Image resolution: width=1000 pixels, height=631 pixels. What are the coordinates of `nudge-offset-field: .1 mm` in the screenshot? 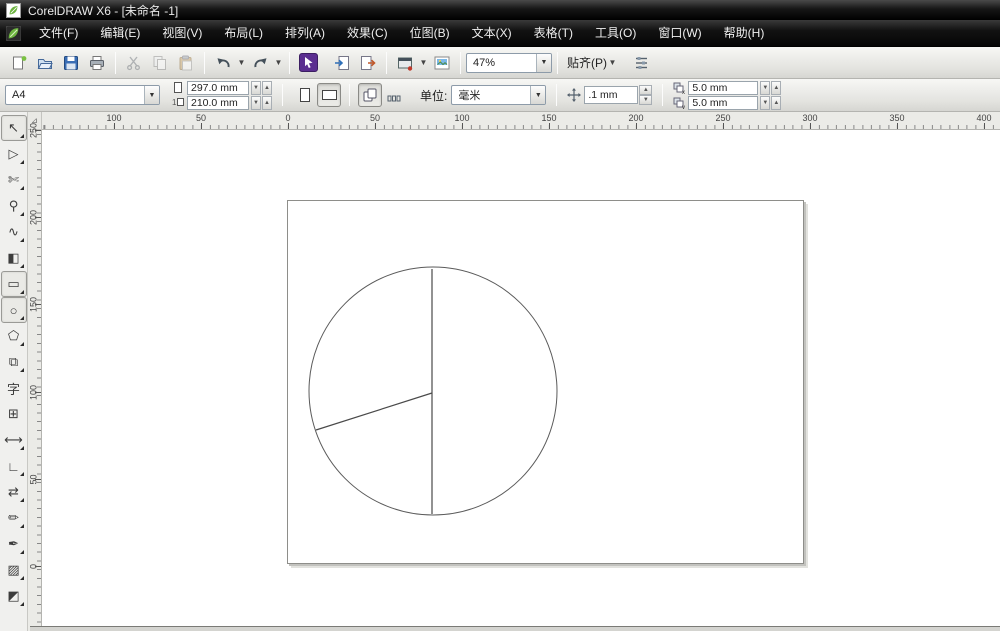 It's located at (611, 95).